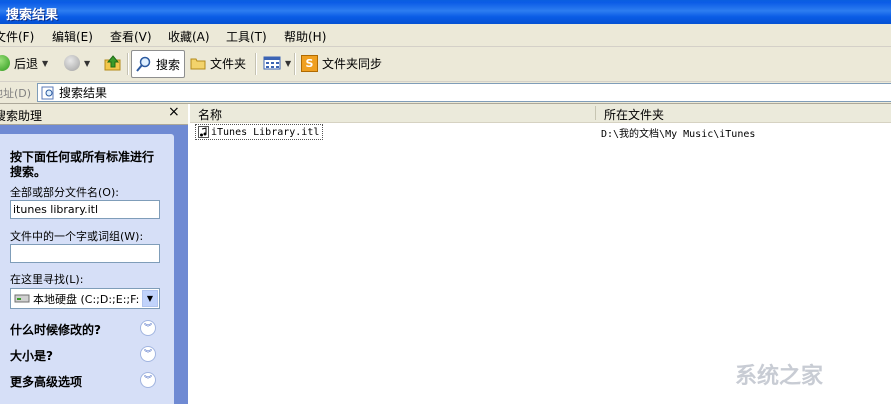  What do you see at coordinates (228, 63) in the screenshot?
I see `folders-label: 文件夹` at bounding box center [228, 63].